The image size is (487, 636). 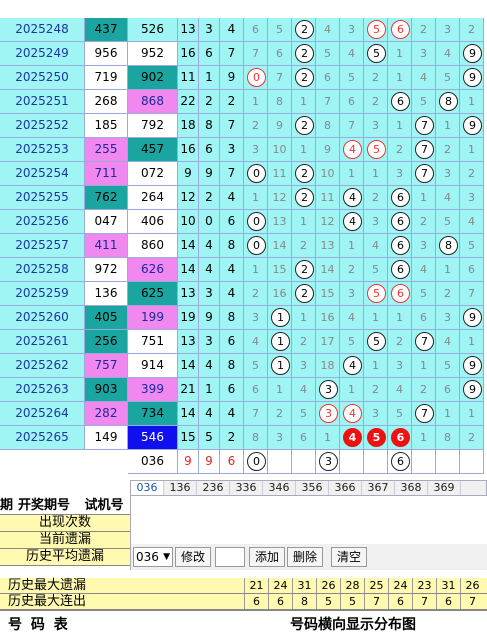 What do you see at coordinates (106, 102) in the screenshot?
I see `draw-number-cell: 268` at bounding box center [106, 102].